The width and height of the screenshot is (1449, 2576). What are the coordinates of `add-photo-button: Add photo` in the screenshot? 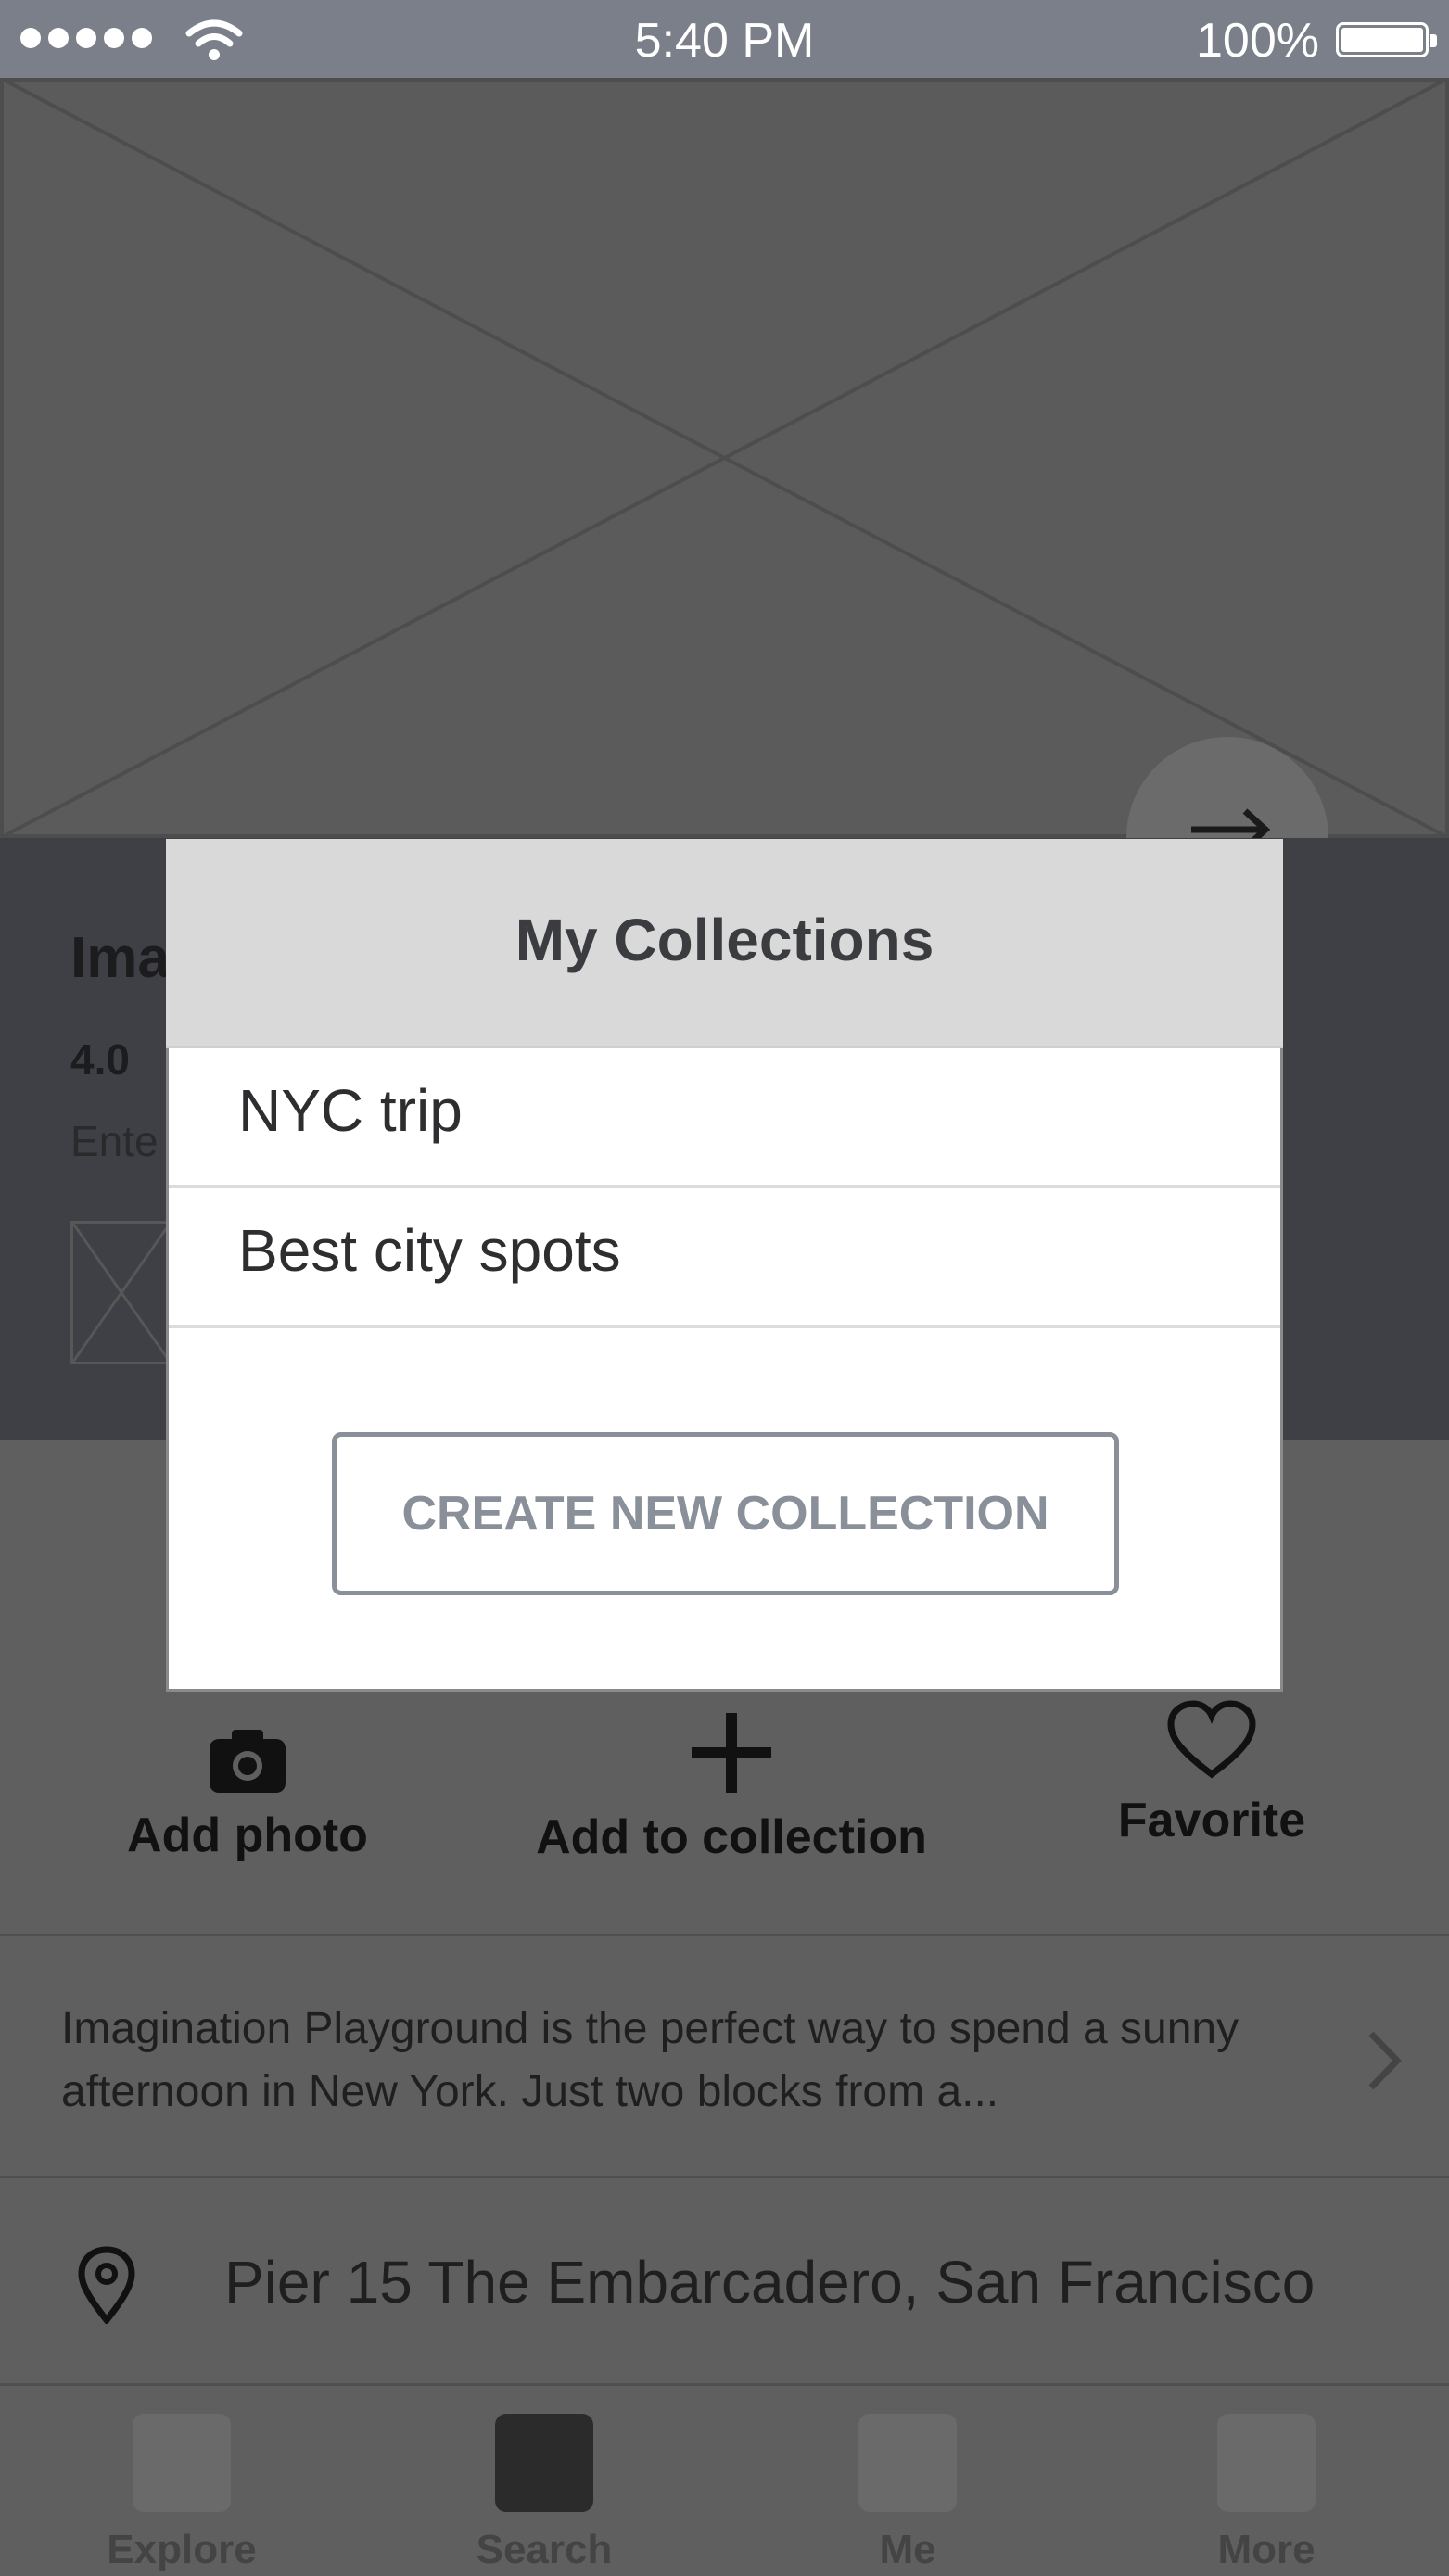 It's located at (247, 1795).